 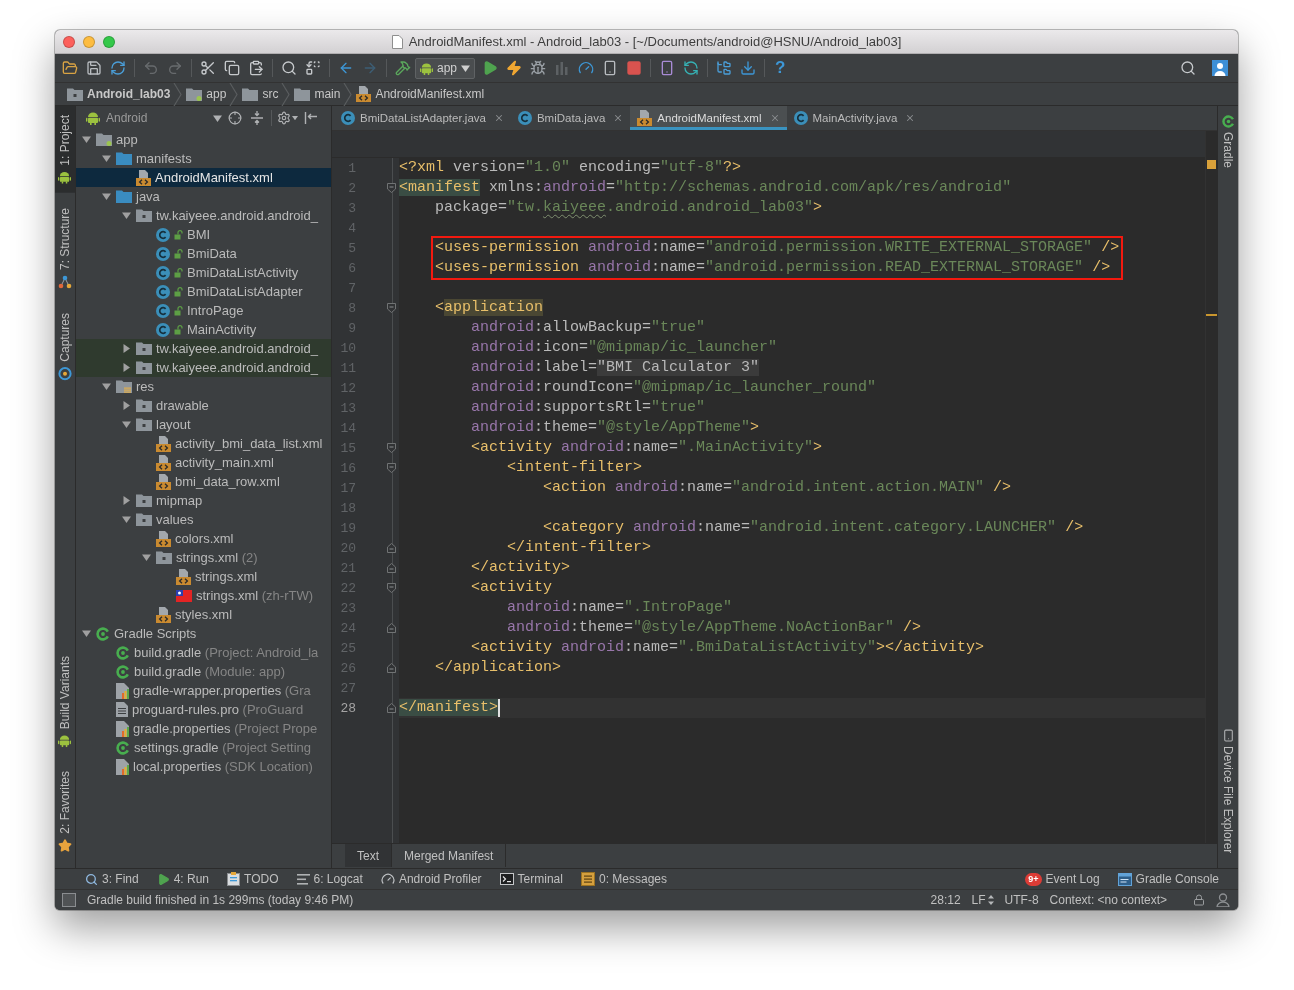 I want to click on breadcrumb-item: Android_lab03, so click(x=119, y=94).